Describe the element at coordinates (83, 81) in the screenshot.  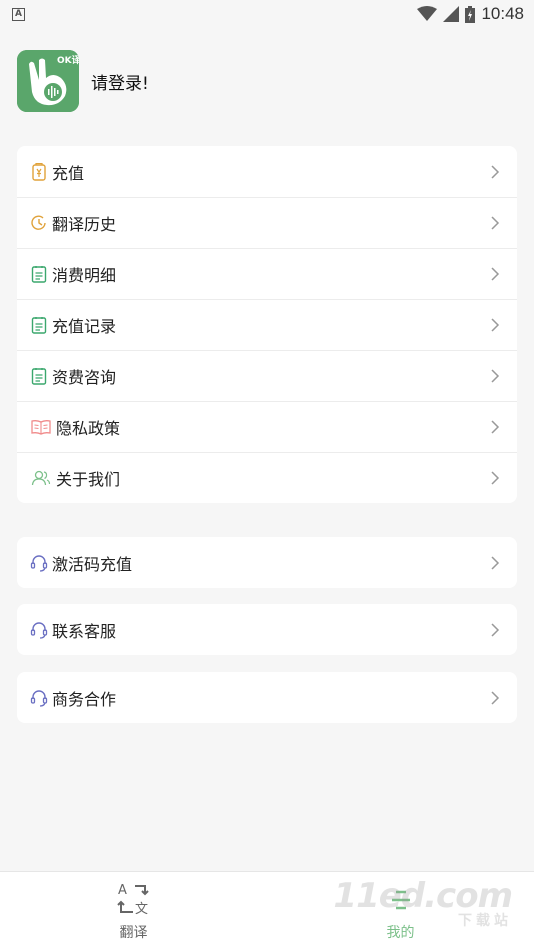
I see `profile-header: OK译 请登录!` at that location.